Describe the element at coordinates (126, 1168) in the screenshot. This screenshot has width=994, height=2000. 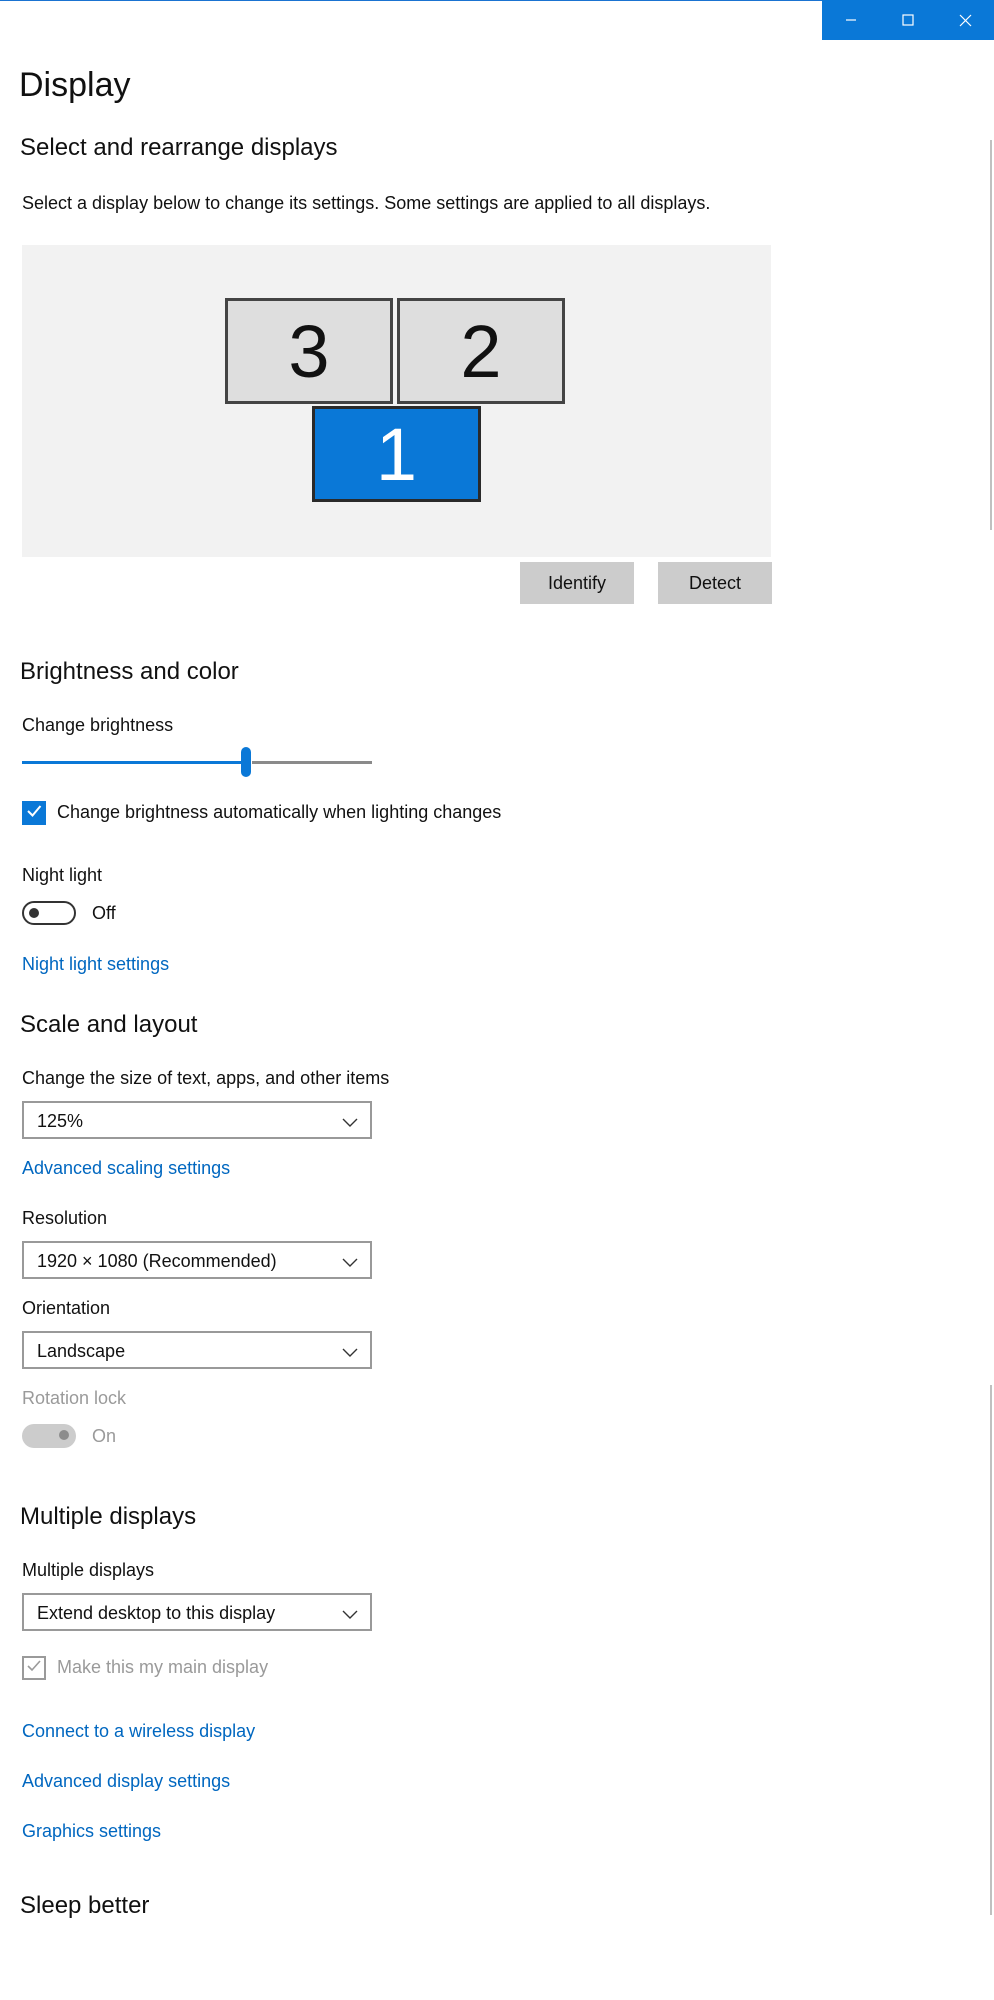
I see `advanced-scaling-link: Advanced scaling settings` at that location.